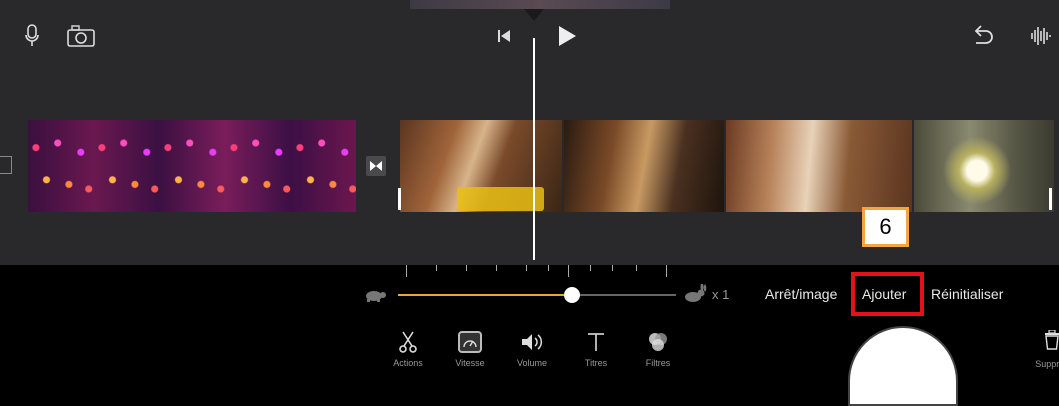 The image size is (1059, 406). I want to click on tool-titles: Titres, so click(596, 349).